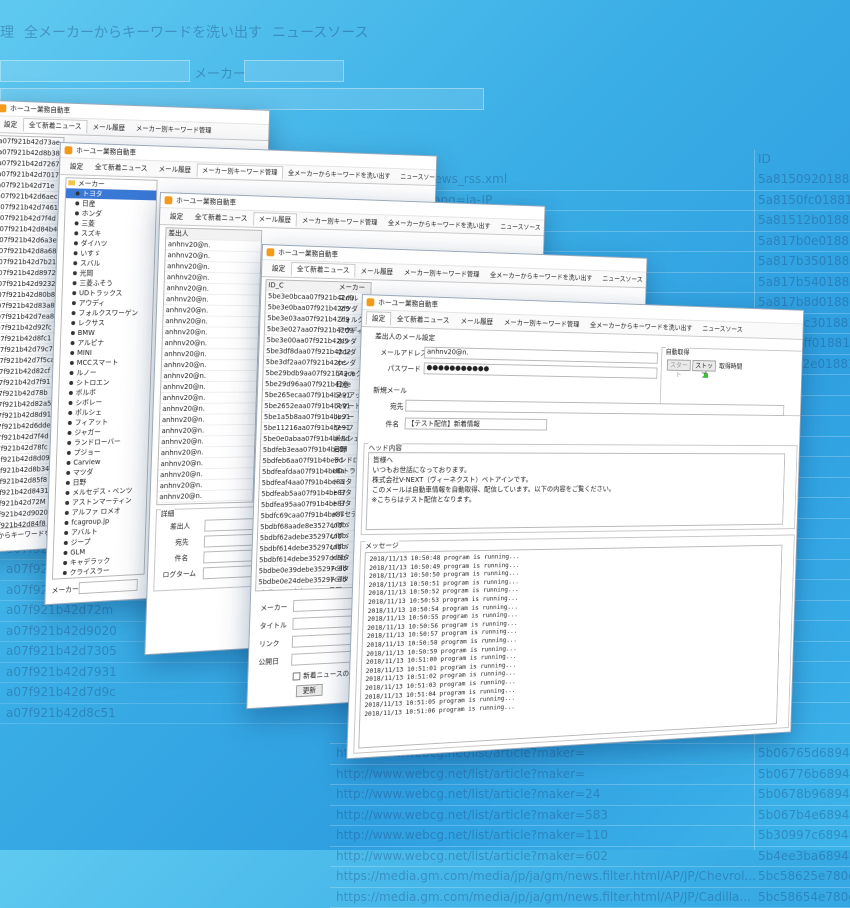 This screenshot has height=908, width=850. What do you see at coordinates (308, 254) in the screenshot?
I see `window-4-title: ホーユー業務自動車` at bounding box center [308, 254].